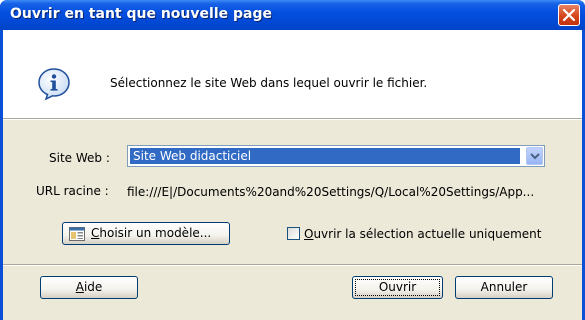  I want to click on close-icon, so click(569, 15).